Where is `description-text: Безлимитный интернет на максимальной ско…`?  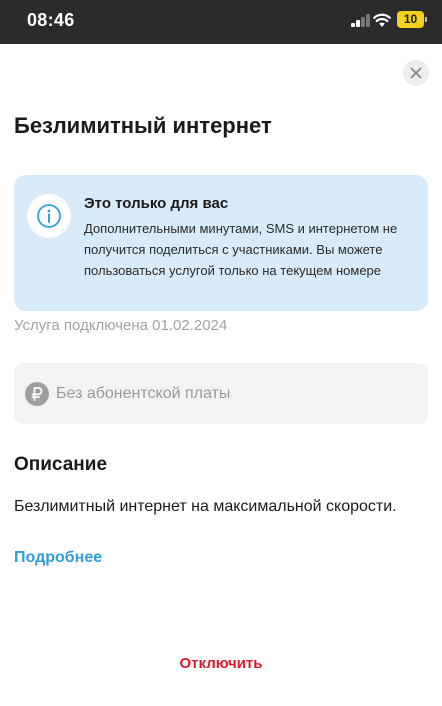 description-text: Безлимитный интернет на максимальной ско… is located at coordinates (205, 506).